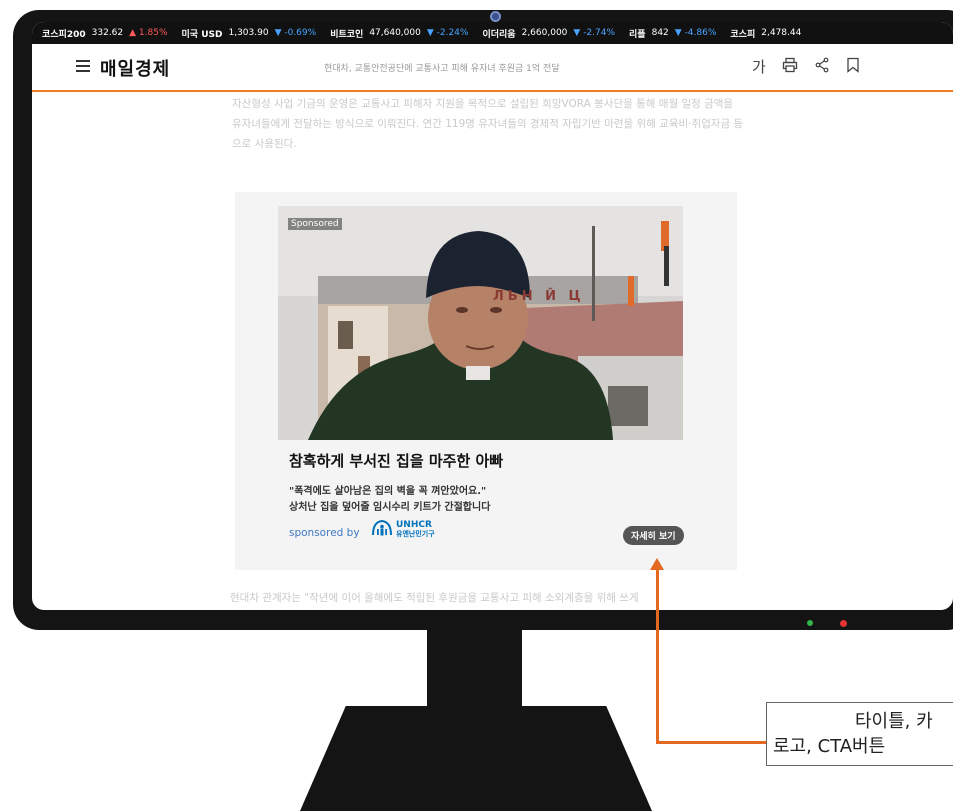 This screenshot has height=811, width=953. Describe the element at coordinates (495, 16) in the screenshot. I see `webcam-icon` at that location.